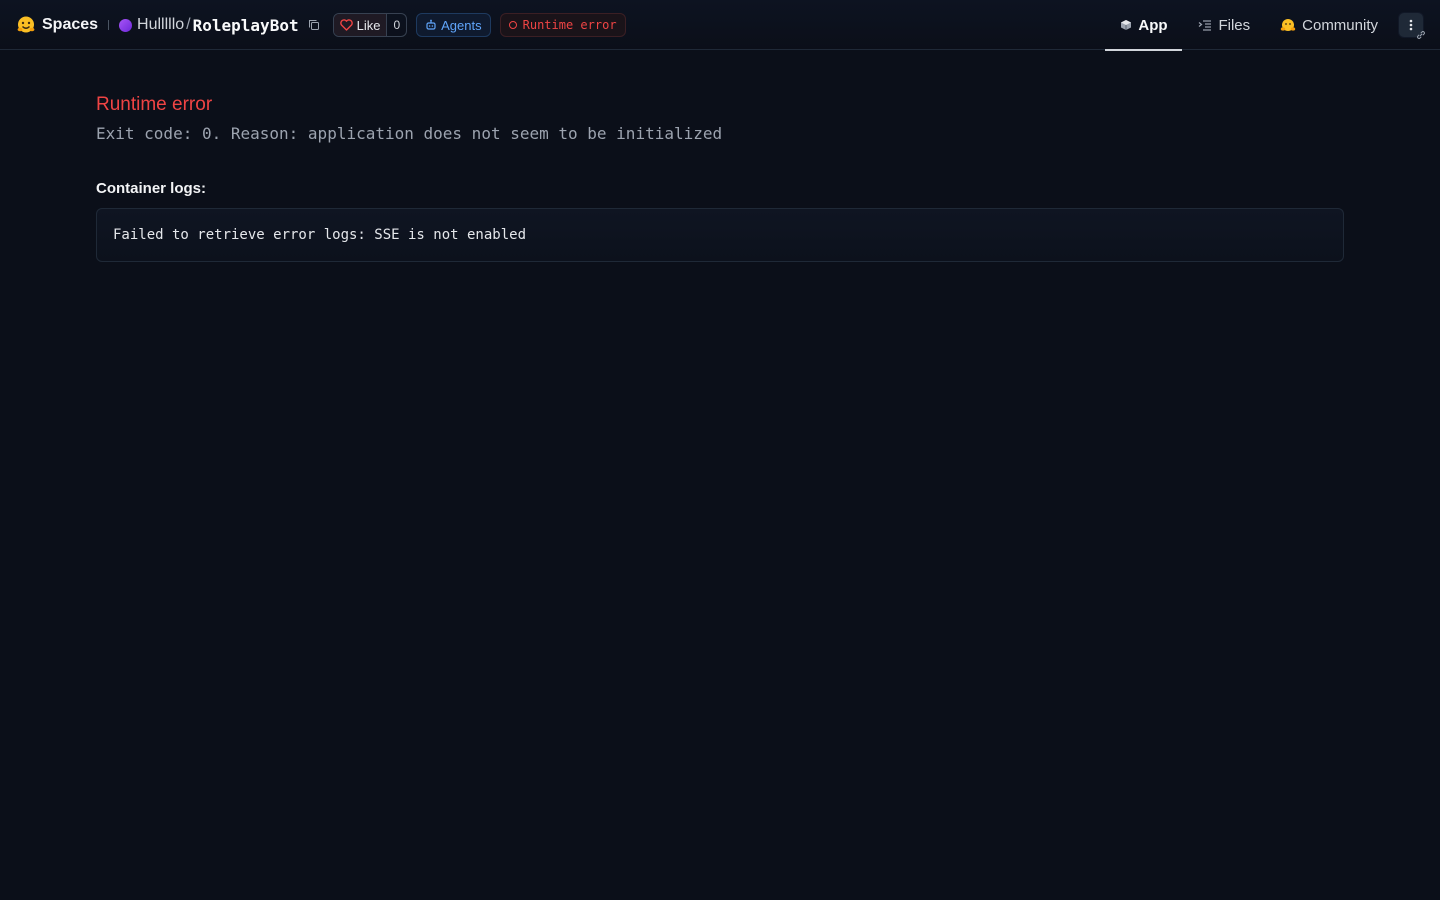  I want to click on error-status-icon, so click(512, 25).